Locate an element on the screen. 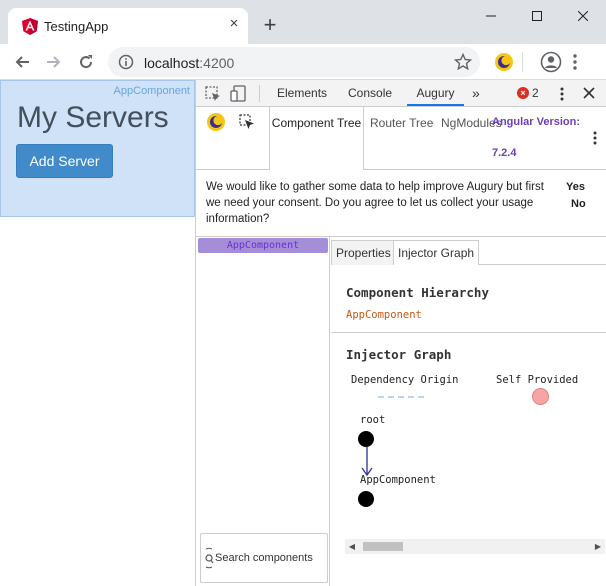  component-label: AppComponent is located at coordinates (151, 91).